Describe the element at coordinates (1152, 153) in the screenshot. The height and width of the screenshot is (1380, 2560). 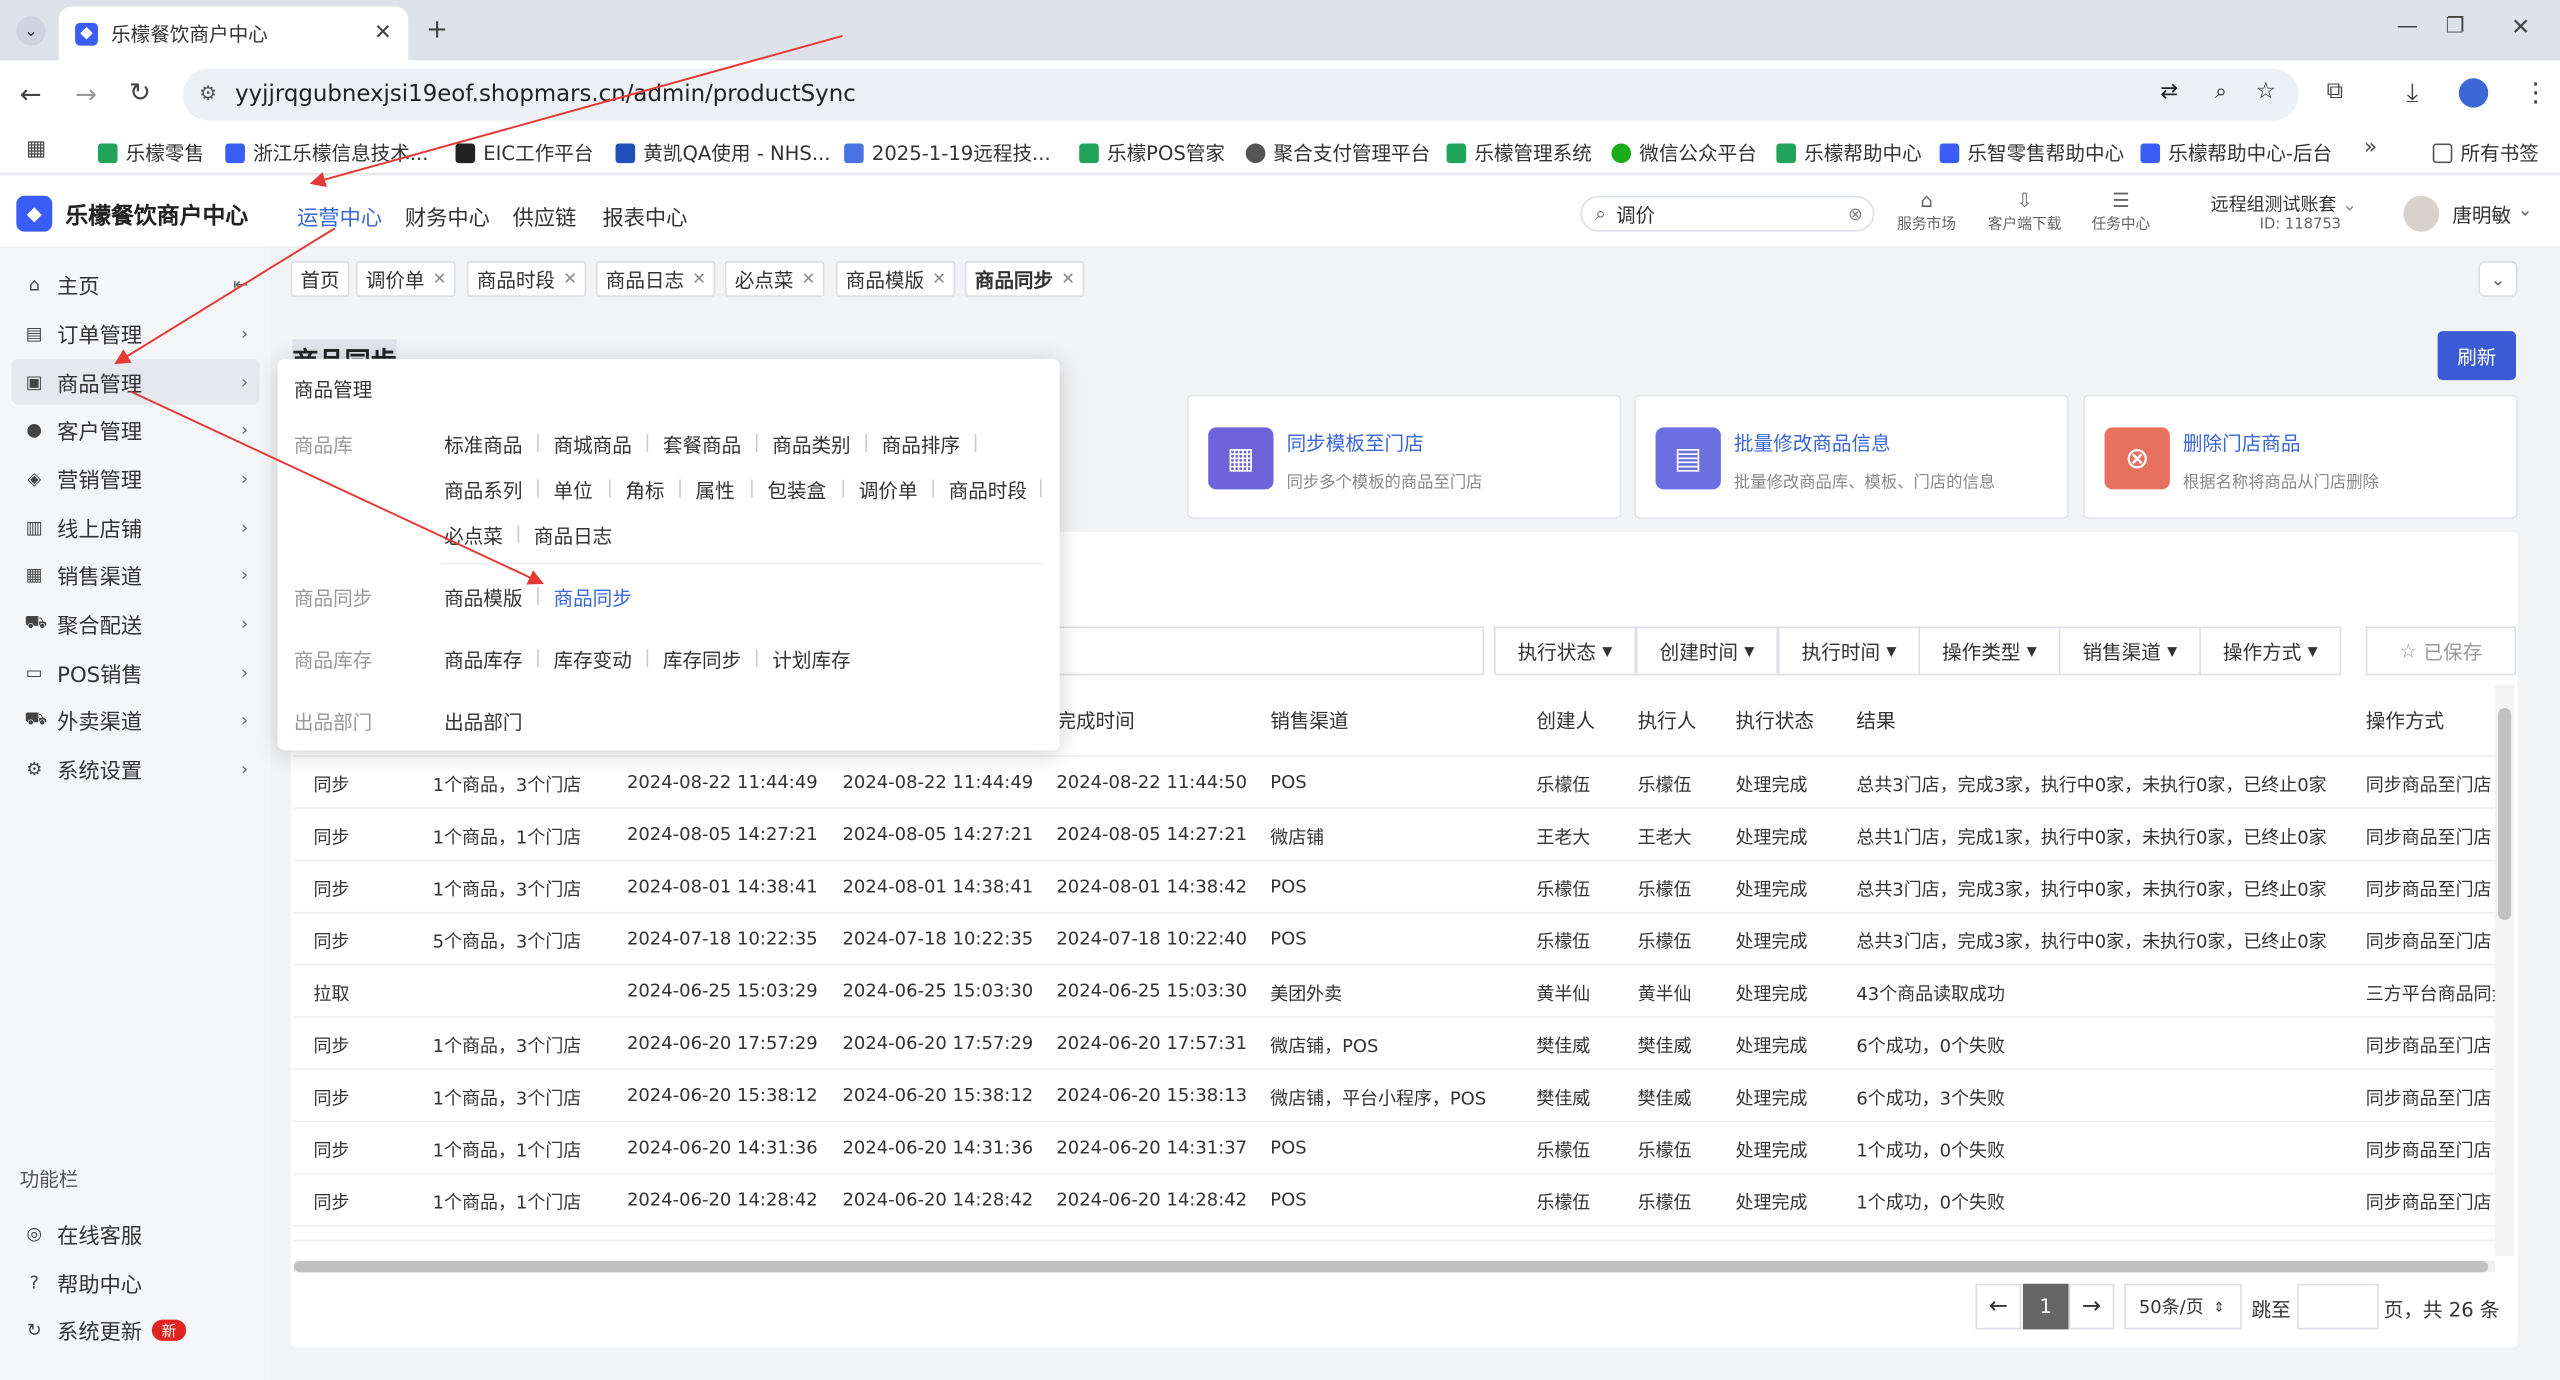
I see `bookmark-item: 乐檬POS管家` at that location.